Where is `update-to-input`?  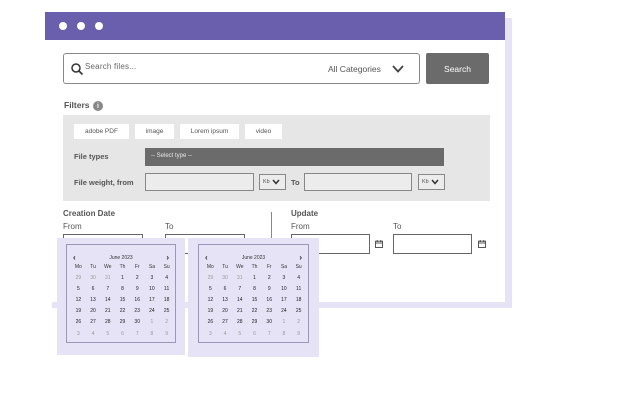
update-to-input is located at coordinates (432, 244).